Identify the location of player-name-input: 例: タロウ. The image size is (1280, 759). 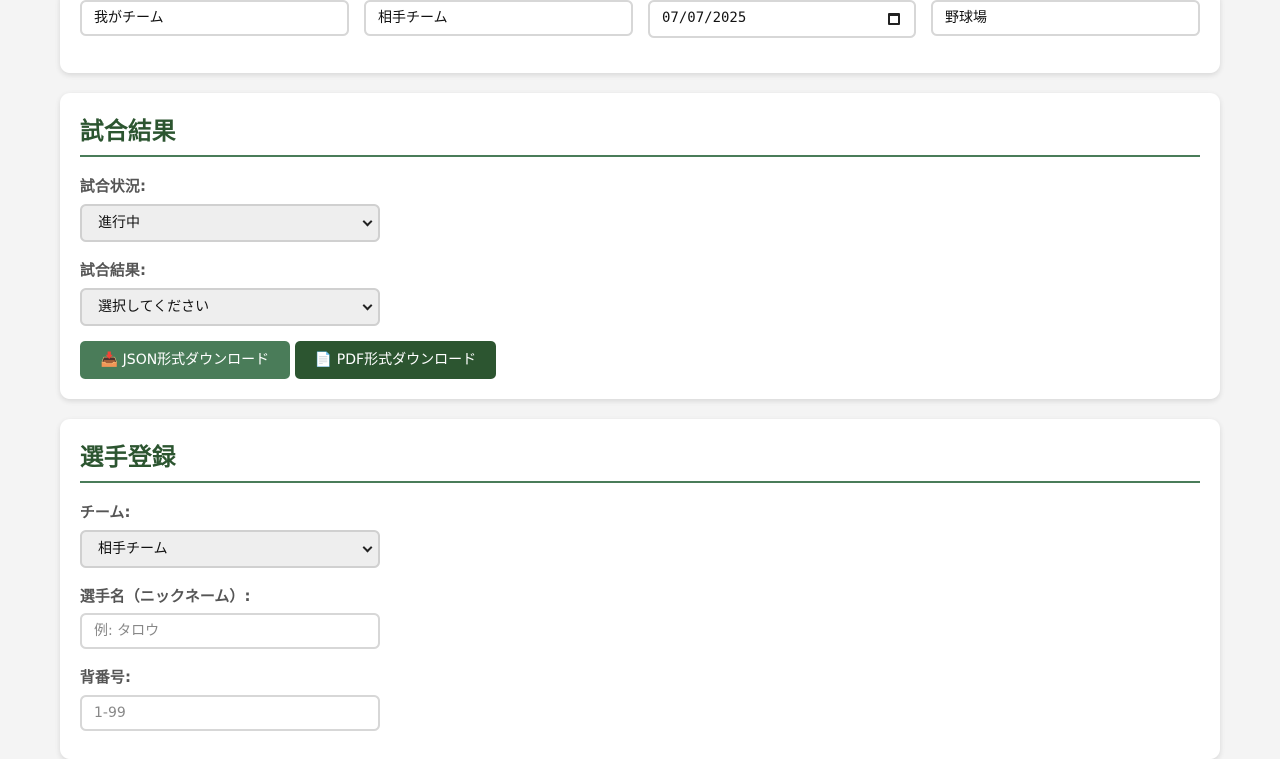
(230, 631).